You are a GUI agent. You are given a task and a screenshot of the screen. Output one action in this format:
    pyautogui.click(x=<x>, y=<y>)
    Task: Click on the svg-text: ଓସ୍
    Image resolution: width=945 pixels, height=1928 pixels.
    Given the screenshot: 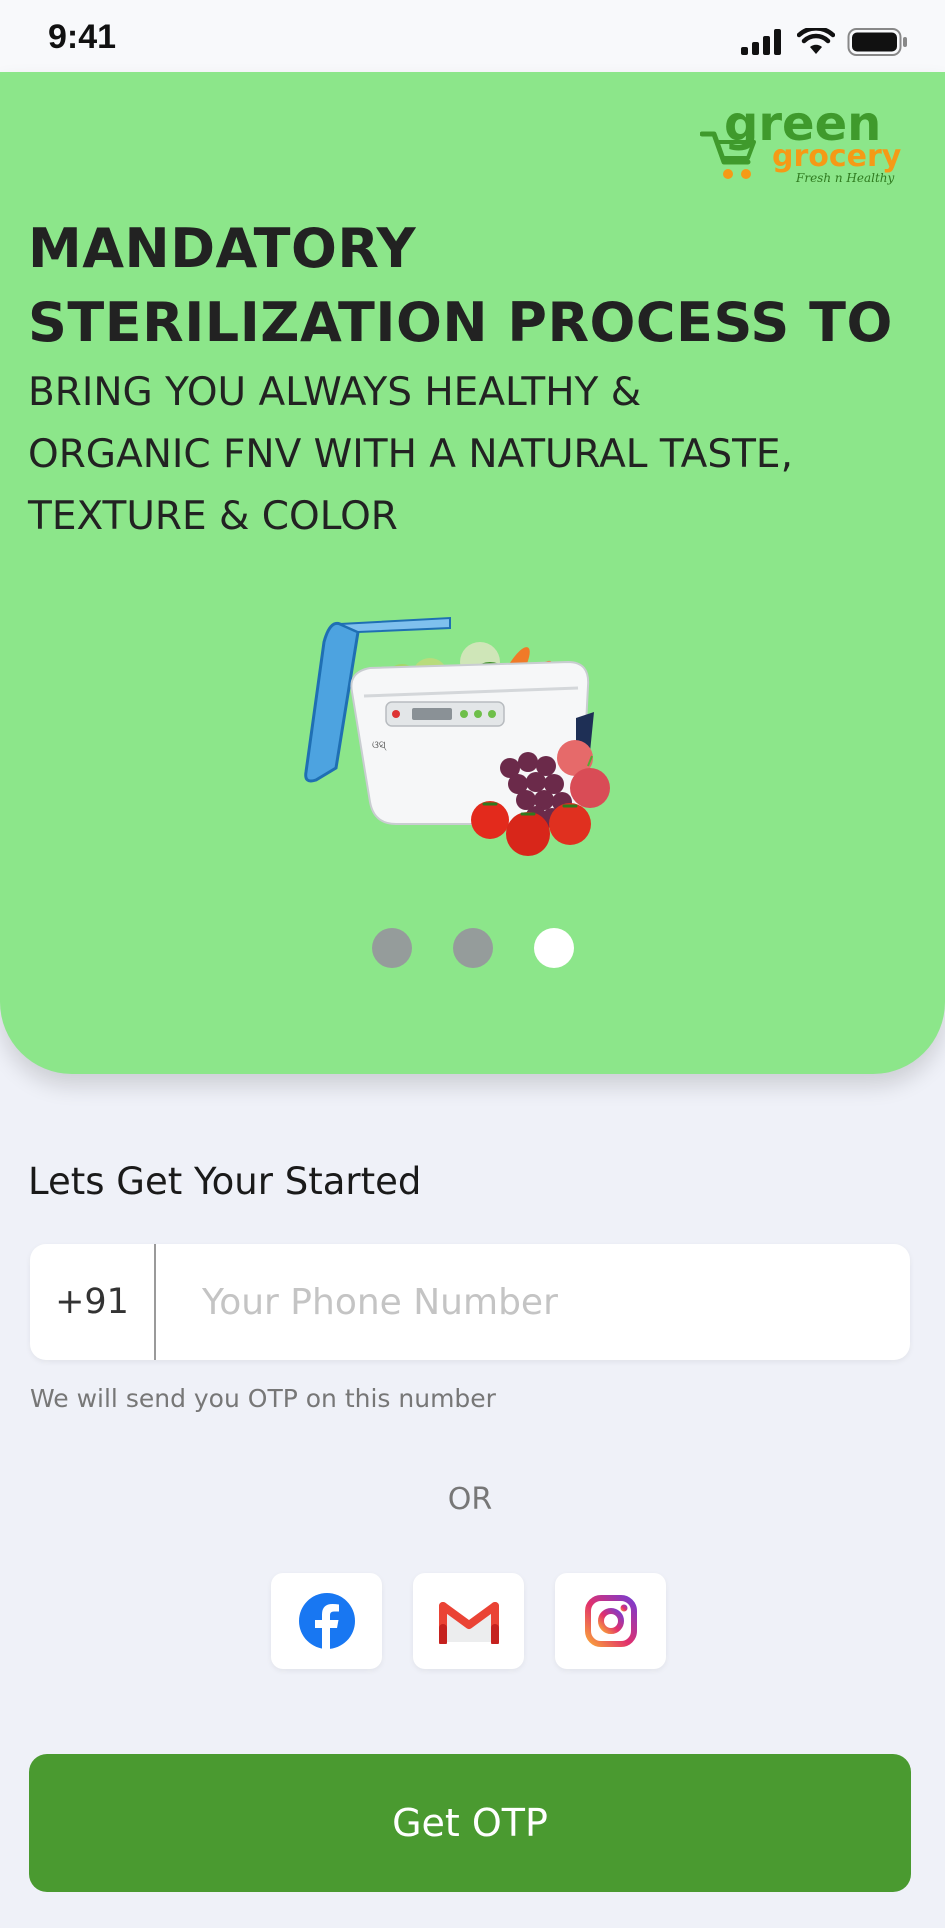 What is the action you would take?
    pyautogui.click(x=379, y=745)
    